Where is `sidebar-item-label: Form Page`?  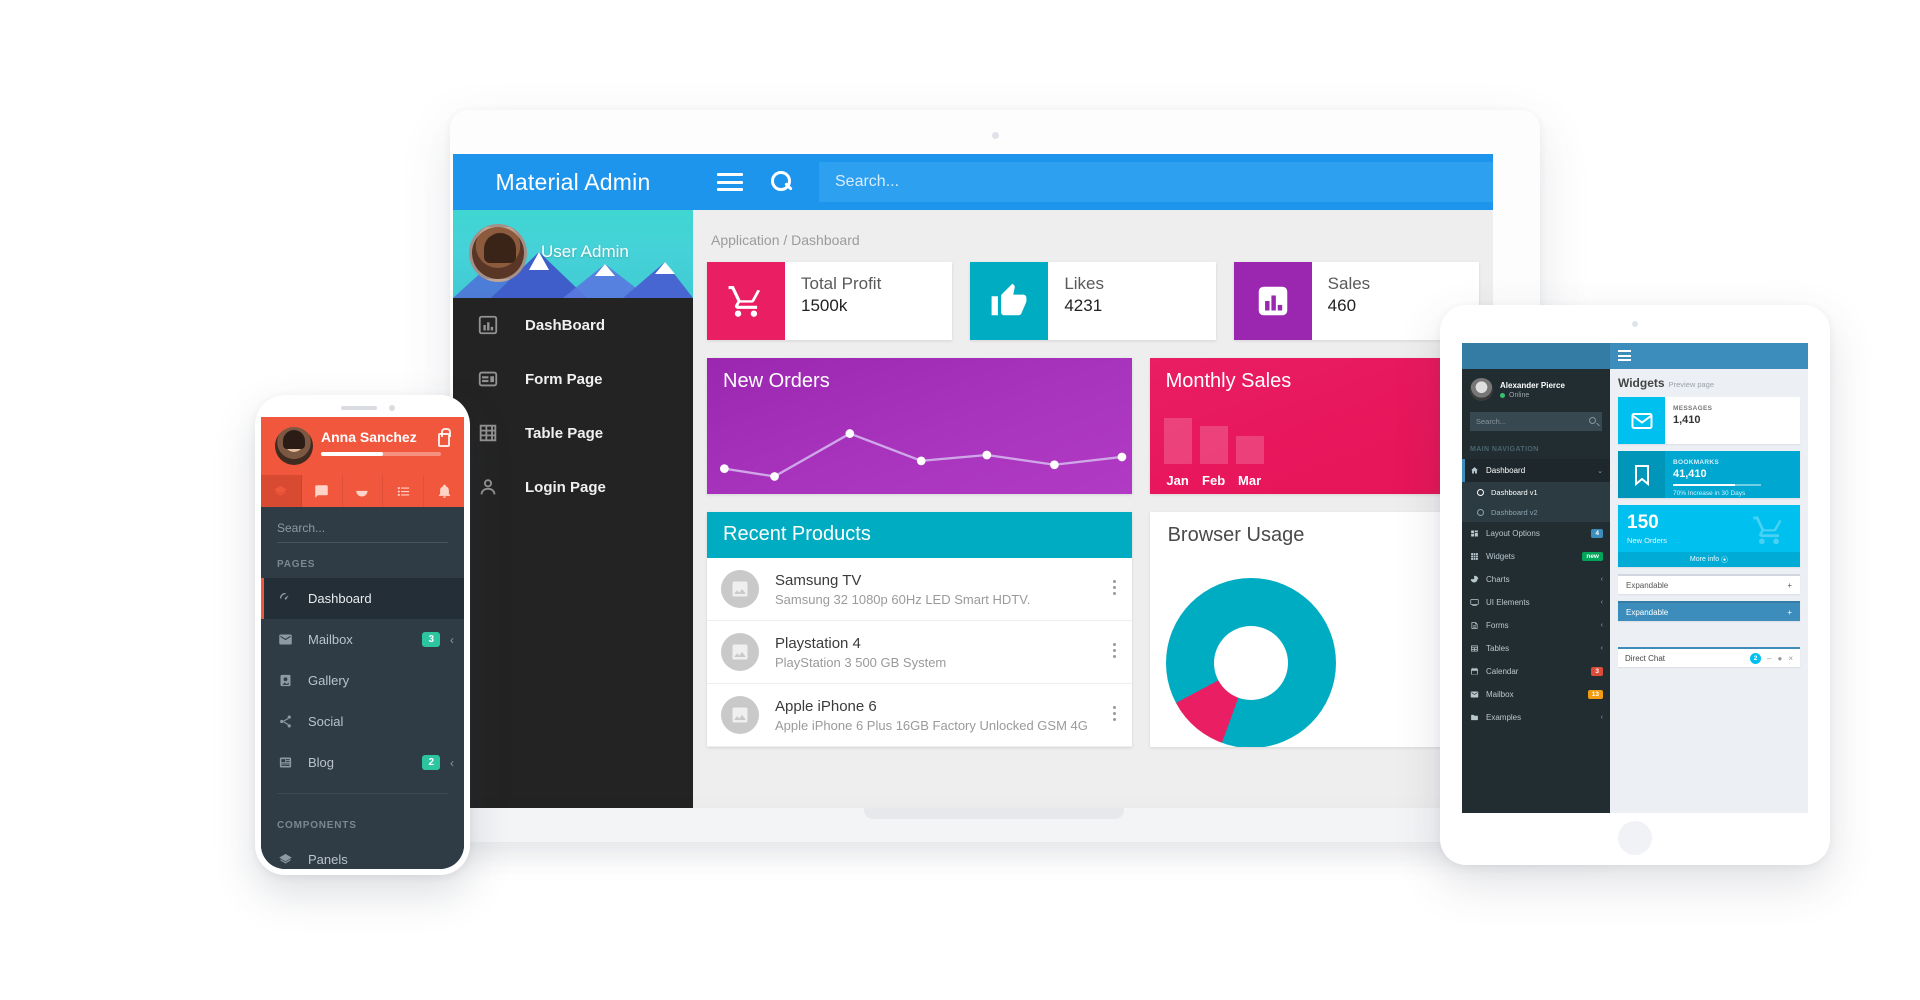 sidebar-item-label: Form Page is located at coordinates (564, 379).